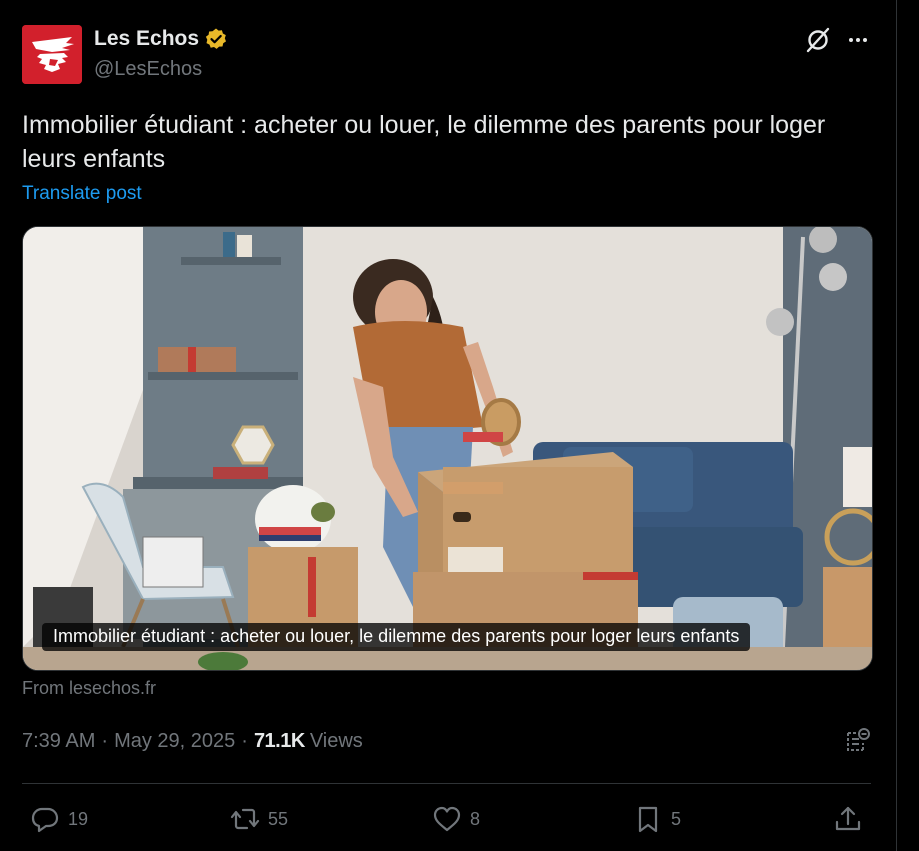 This screenshot has width=919, height=851. What do you see at coordinates (446, 783) in the screenshot?
I see `actions-divider` at bounding box center [446, 783].